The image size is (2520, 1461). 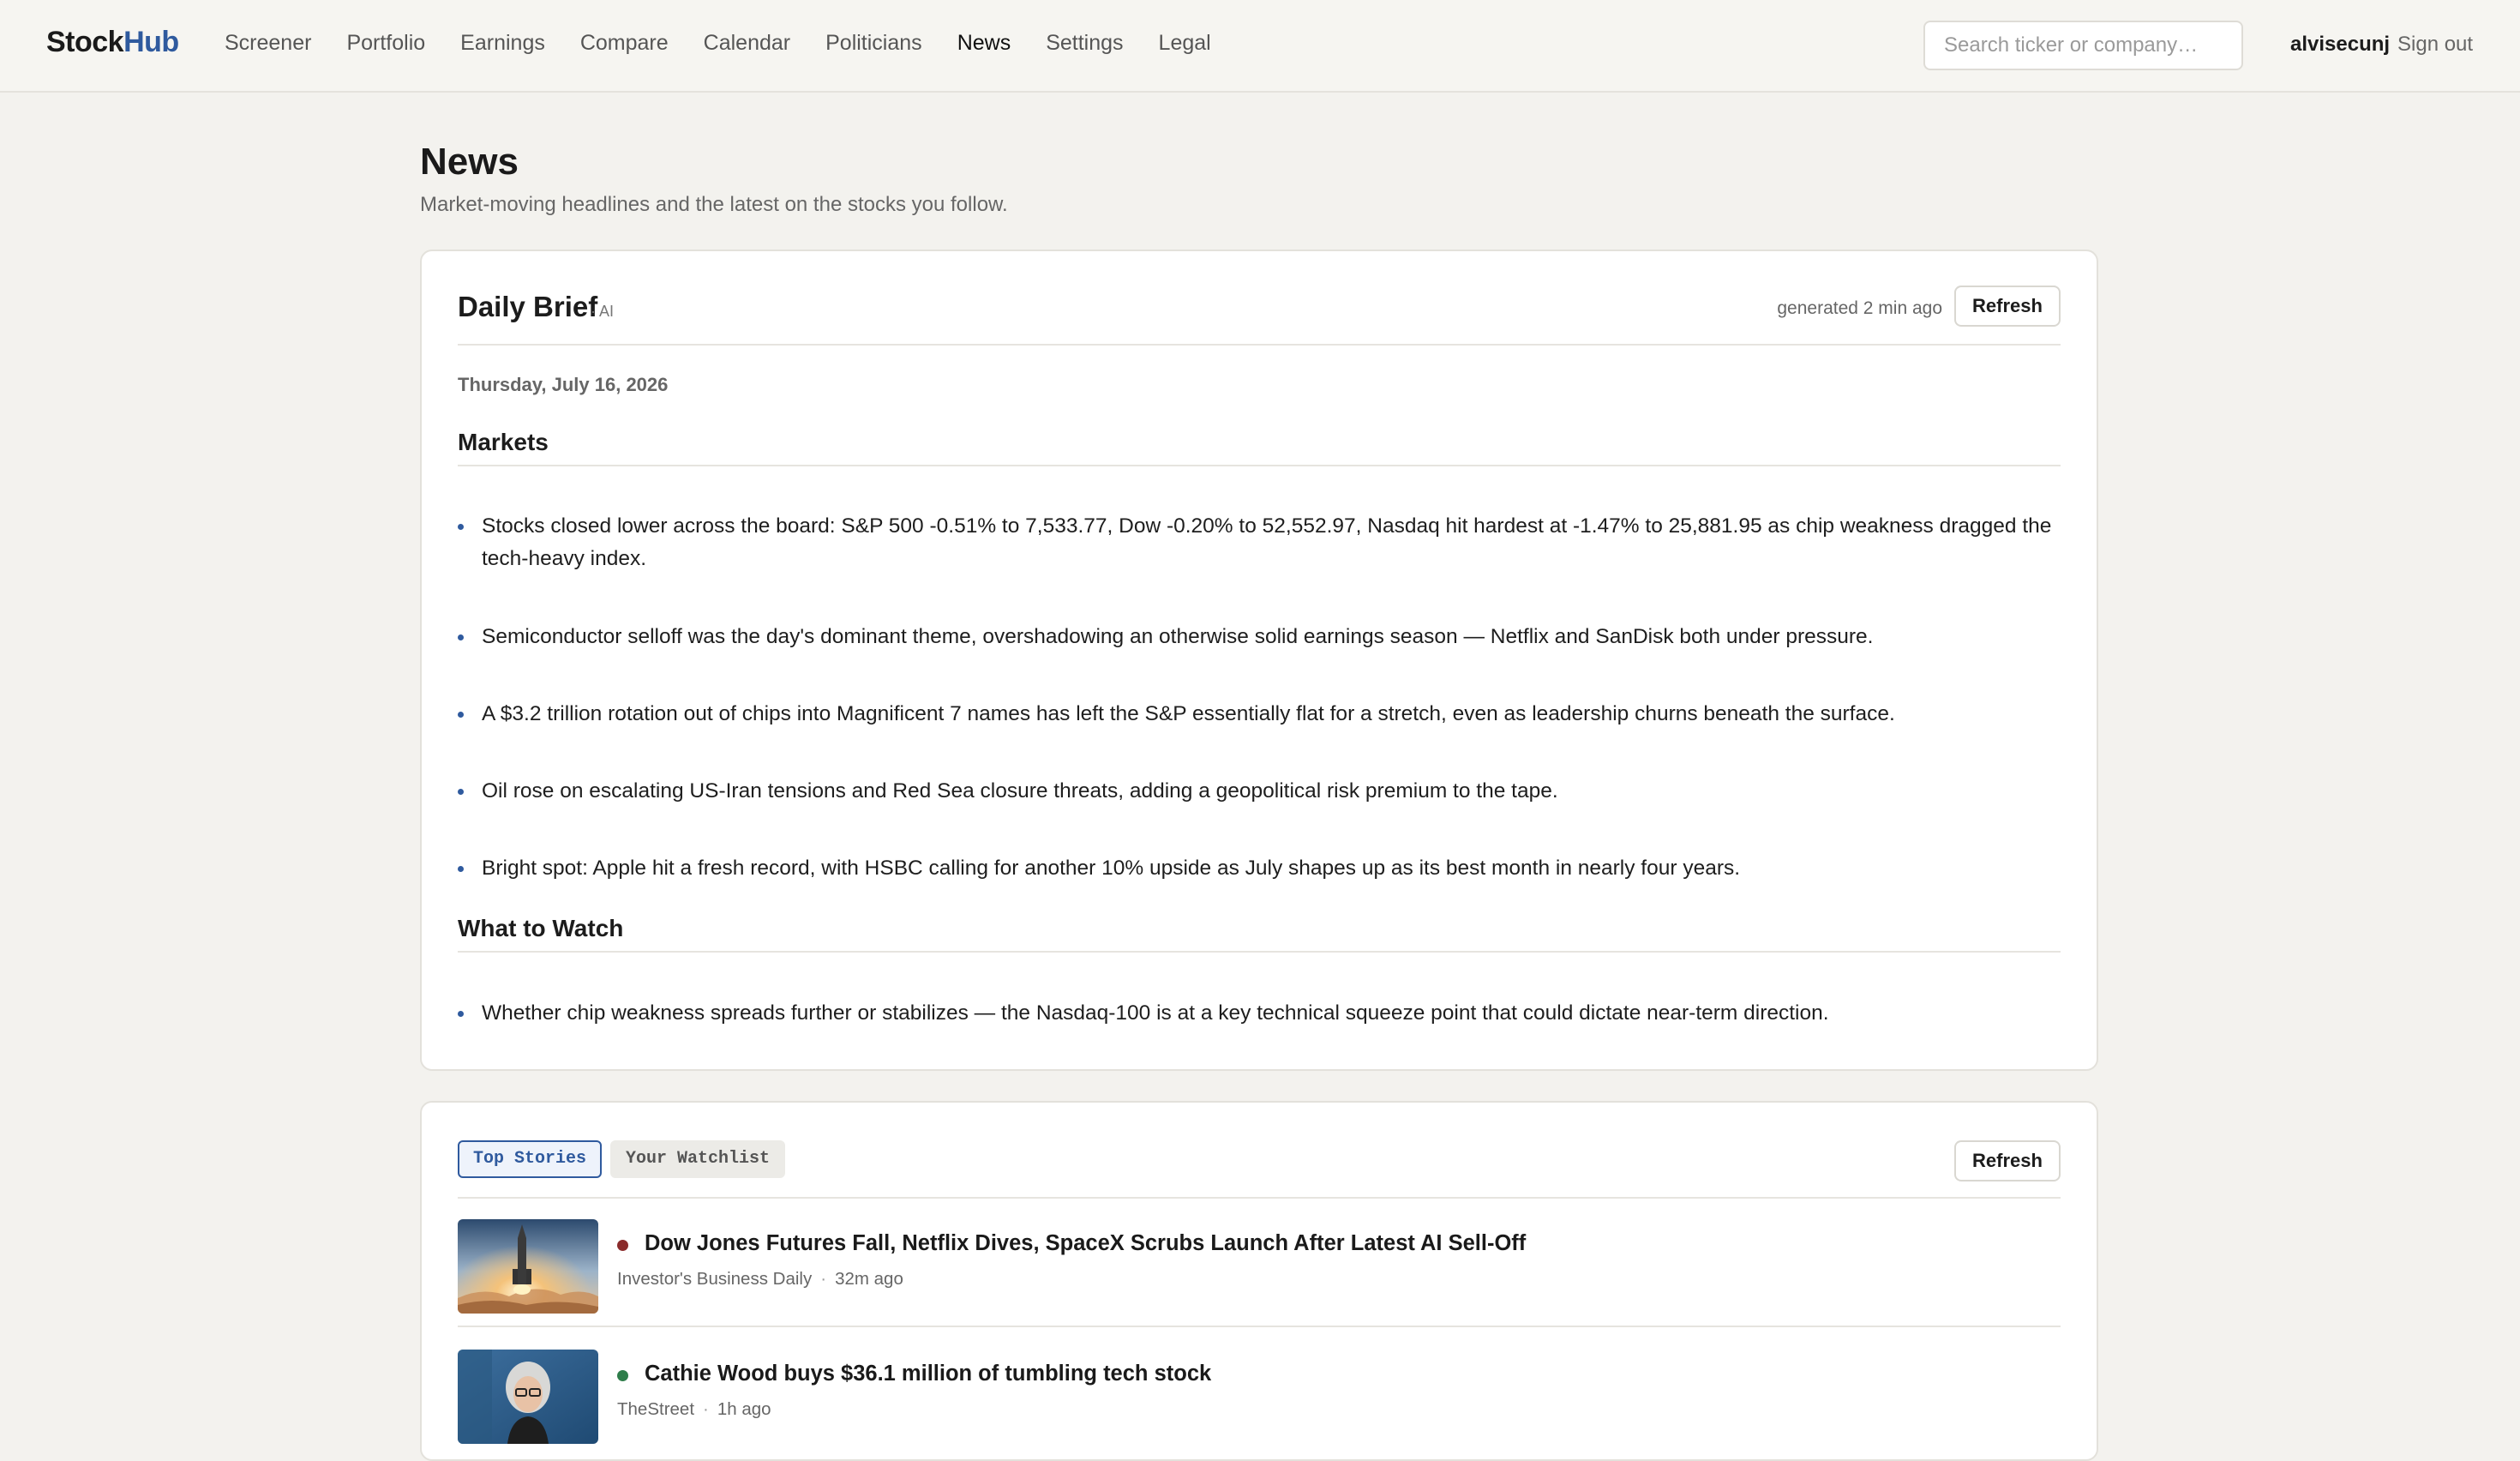 I want to click on tab-your-watchlist: Your Watchlist, so click(x=698, y=1159).